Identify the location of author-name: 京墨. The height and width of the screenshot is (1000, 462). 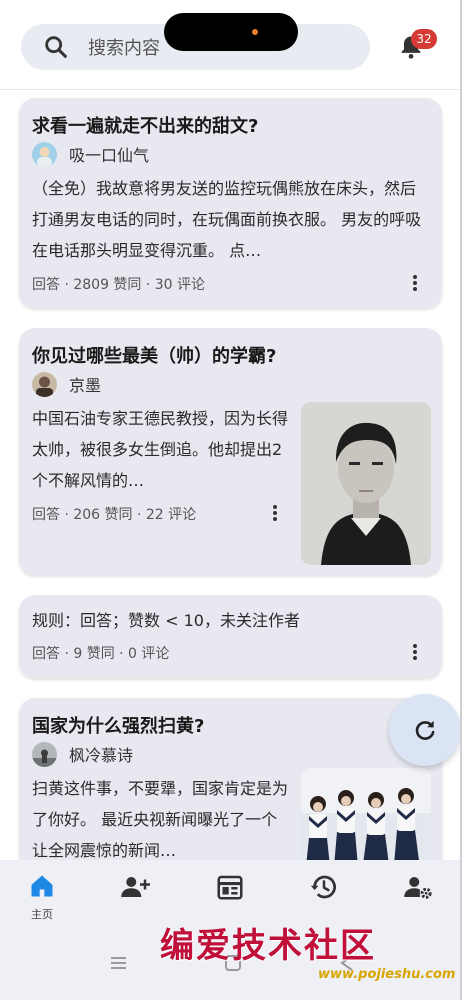
(85, 385).